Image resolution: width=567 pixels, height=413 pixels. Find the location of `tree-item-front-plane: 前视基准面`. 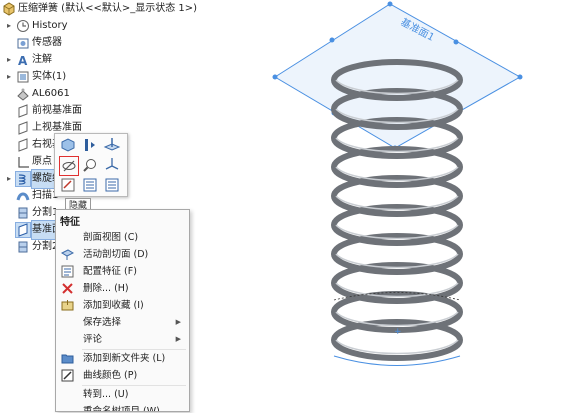

tree-item-front-plane: 前视基准面 is located at coordinates (84, 111).